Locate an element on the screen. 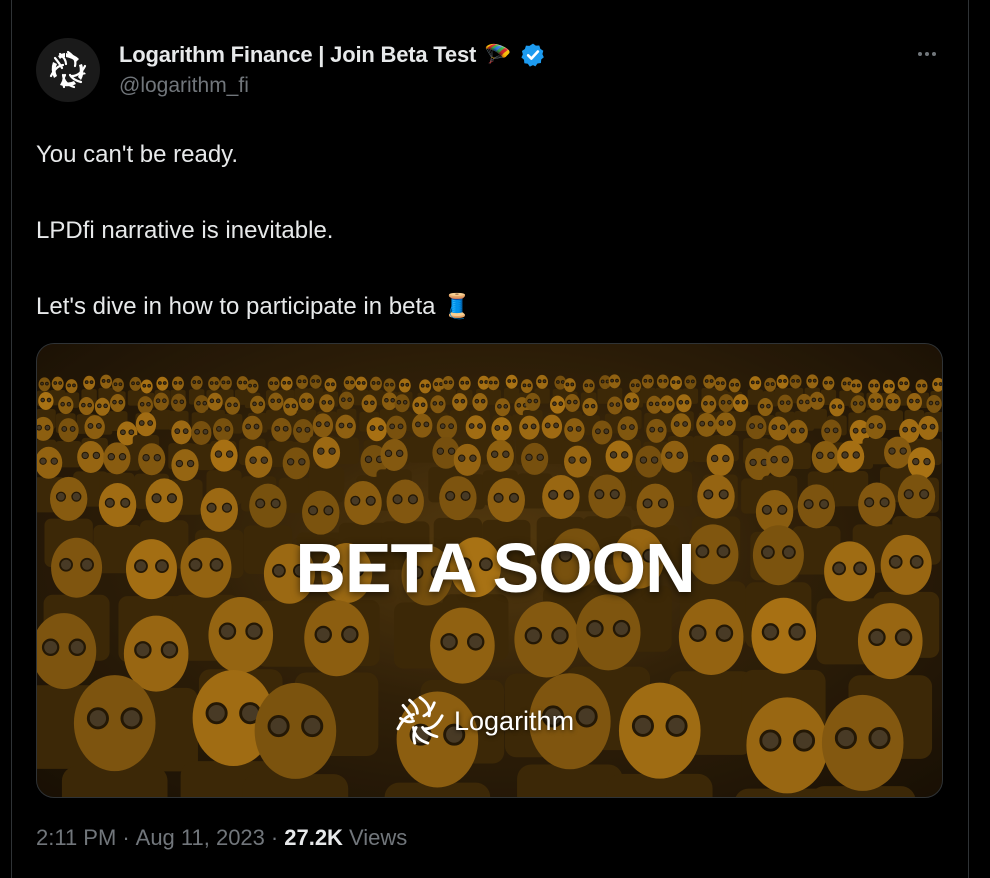 Image resolution: width=990 pixels, height=878 pixels. media-brand: Logarithm is located at coordinates (484, 721).